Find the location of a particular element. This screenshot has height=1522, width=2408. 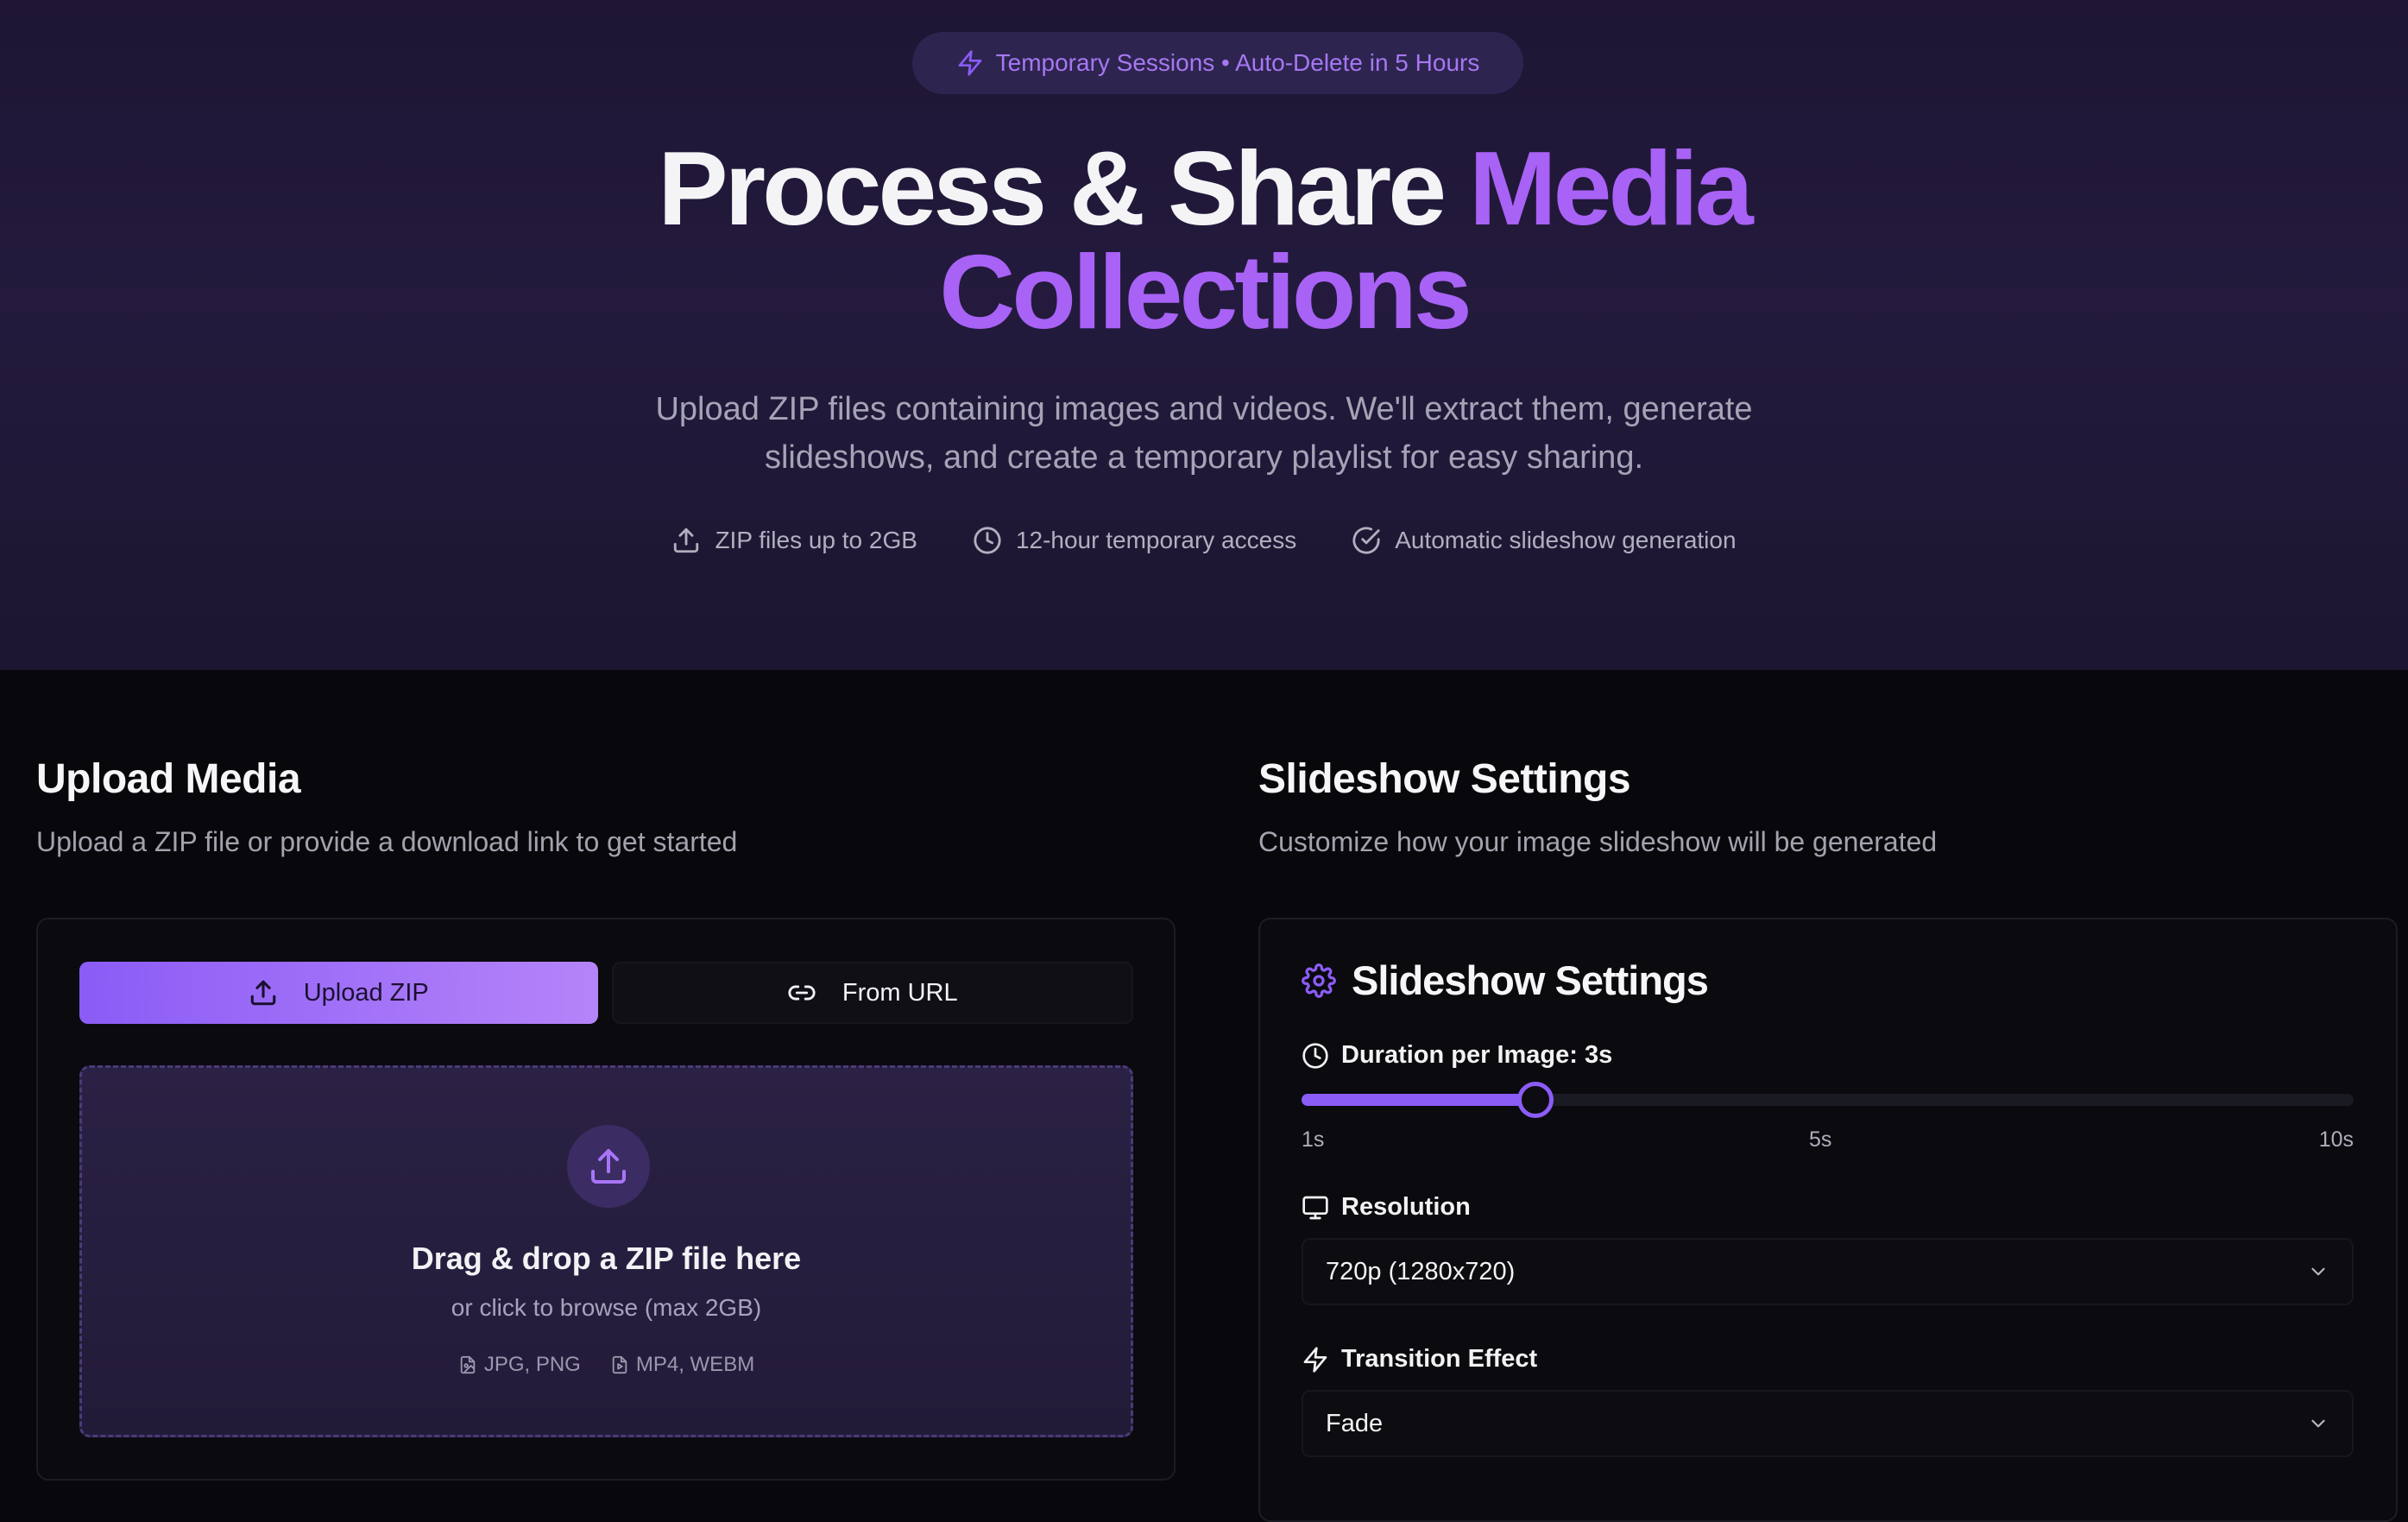

transition-label: Transition Effect is located at coordinates (1439, 1359).